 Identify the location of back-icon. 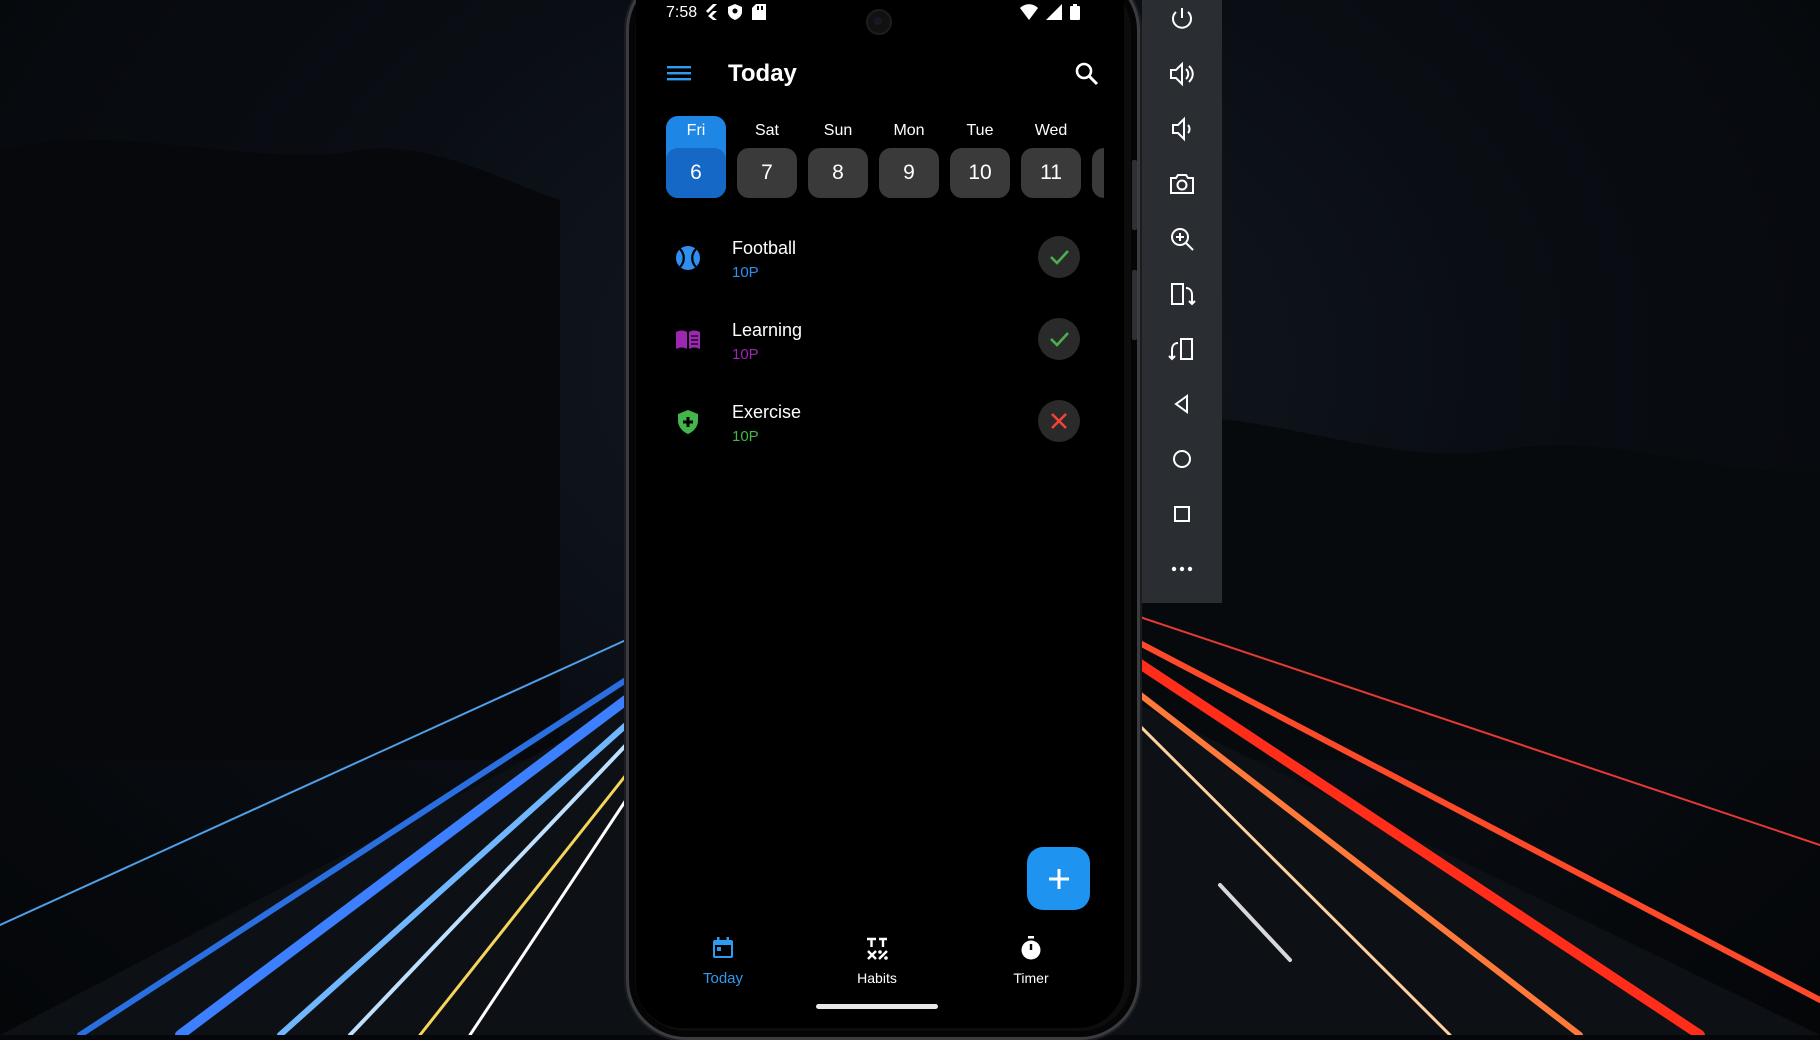
(1181, 404).